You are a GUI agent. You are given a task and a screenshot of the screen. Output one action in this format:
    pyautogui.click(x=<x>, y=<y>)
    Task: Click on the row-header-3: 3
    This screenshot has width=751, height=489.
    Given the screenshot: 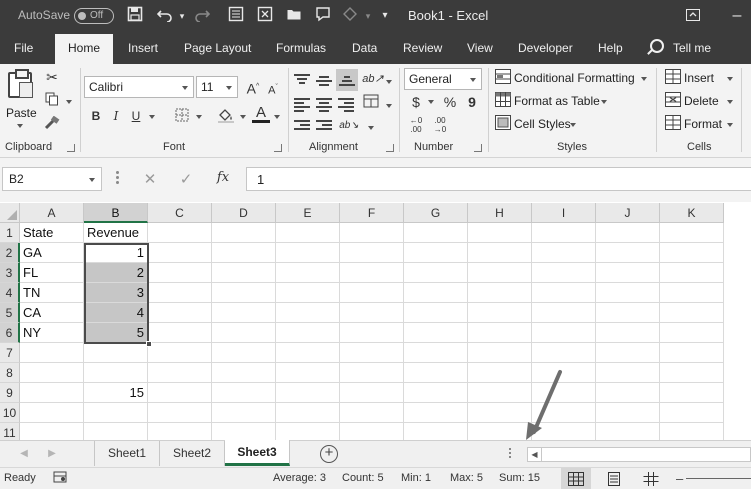 What is the action you would take?
    pyautogui.click(x=10, y=273)
    